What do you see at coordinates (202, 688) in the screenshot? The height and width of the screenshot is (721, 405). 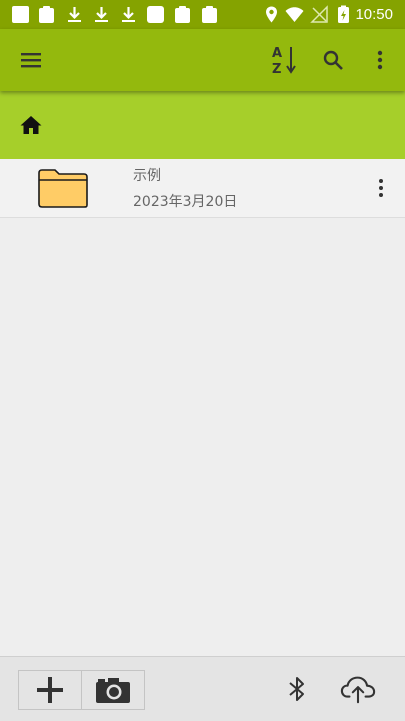 I see `bottom-bar` at bounding box center [202, 688].